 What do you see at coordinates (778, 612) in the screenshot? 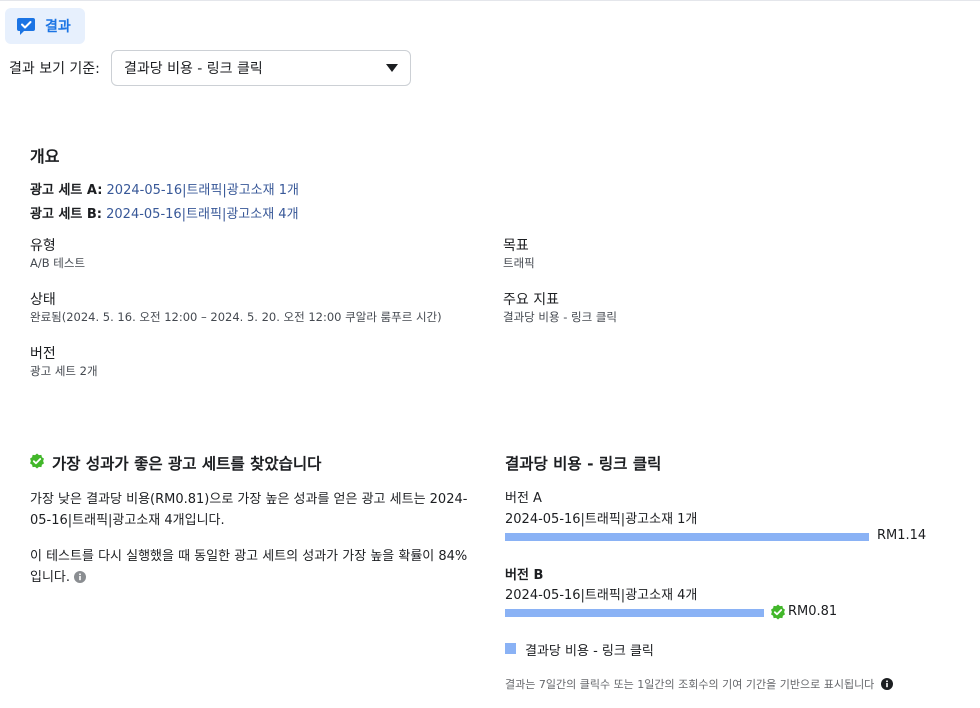
I see `winner-badge-icon` at bounding box center [778, 612].